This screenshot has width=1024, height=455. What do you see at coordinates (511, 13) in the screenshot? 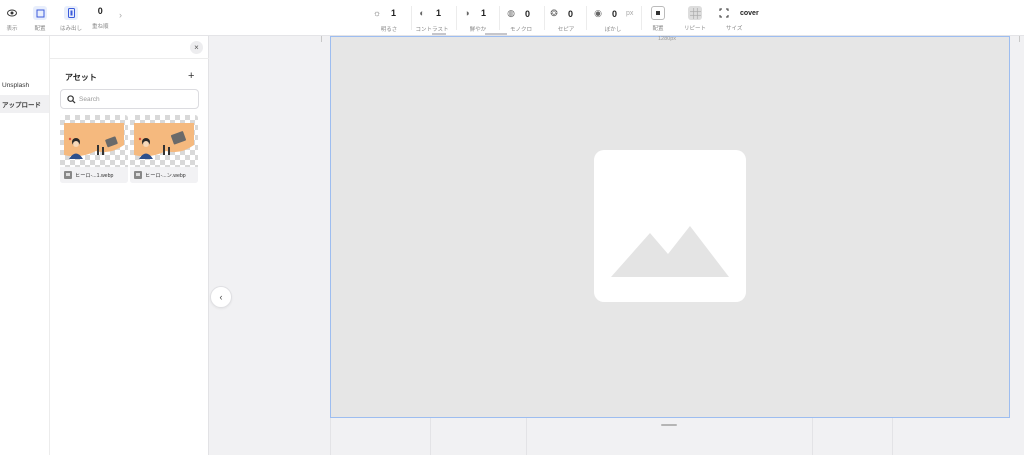
I see `grayscale-icon: ◍` at bounding box center [511, 13].